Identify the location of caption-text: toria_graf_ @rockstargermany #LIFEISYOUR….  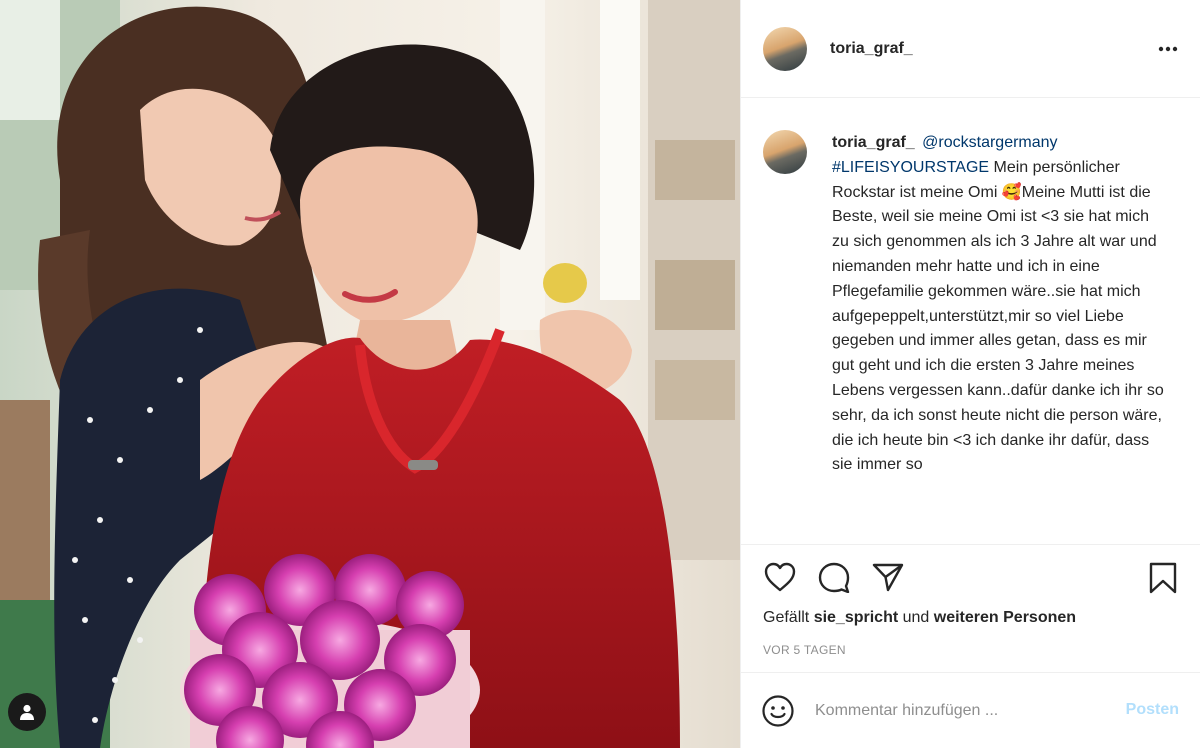
(1001, 304).